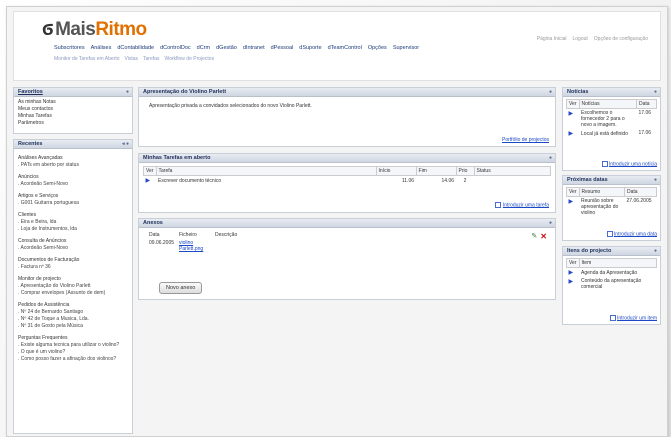 This screenshot has height=437, width=671. What do you see at coordinates (73, 102) in the screenshot?
I see `favorite-item: As minhas Notas` at bounding box center [73, 102].